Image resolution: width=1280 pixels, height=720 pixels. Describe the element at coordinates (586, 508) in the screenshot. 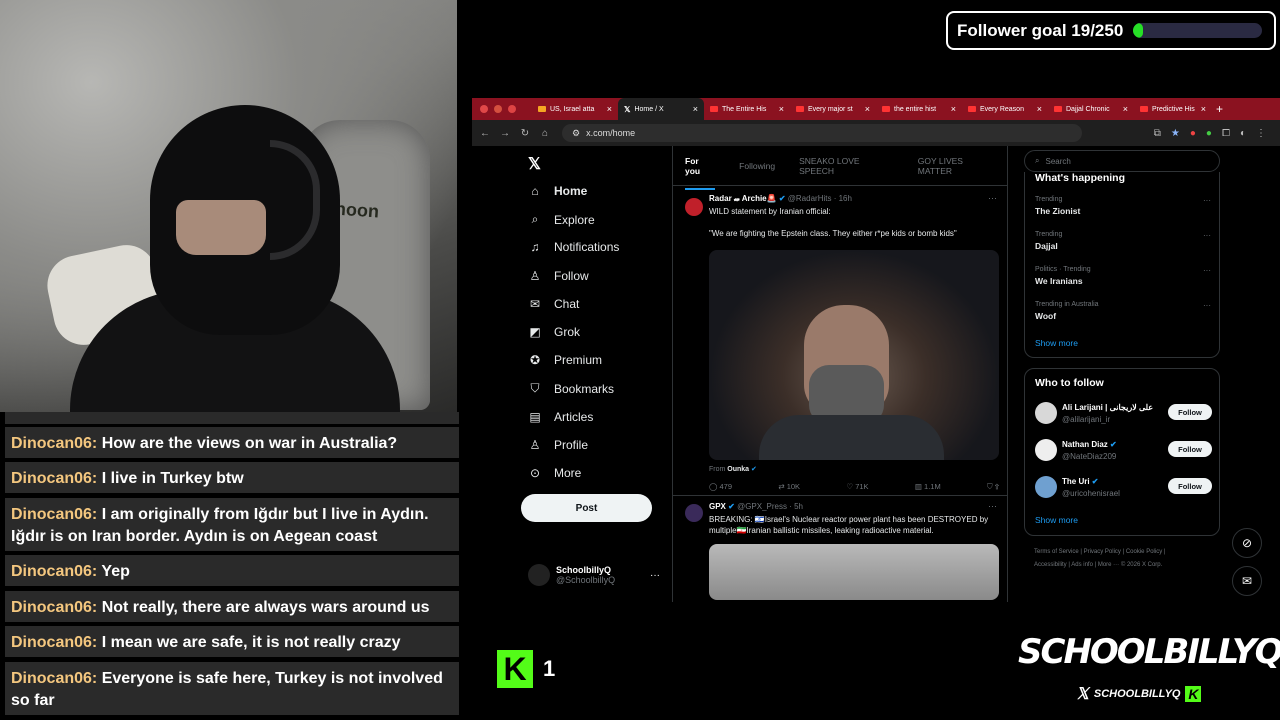

I see `post-button: Post` at that location.